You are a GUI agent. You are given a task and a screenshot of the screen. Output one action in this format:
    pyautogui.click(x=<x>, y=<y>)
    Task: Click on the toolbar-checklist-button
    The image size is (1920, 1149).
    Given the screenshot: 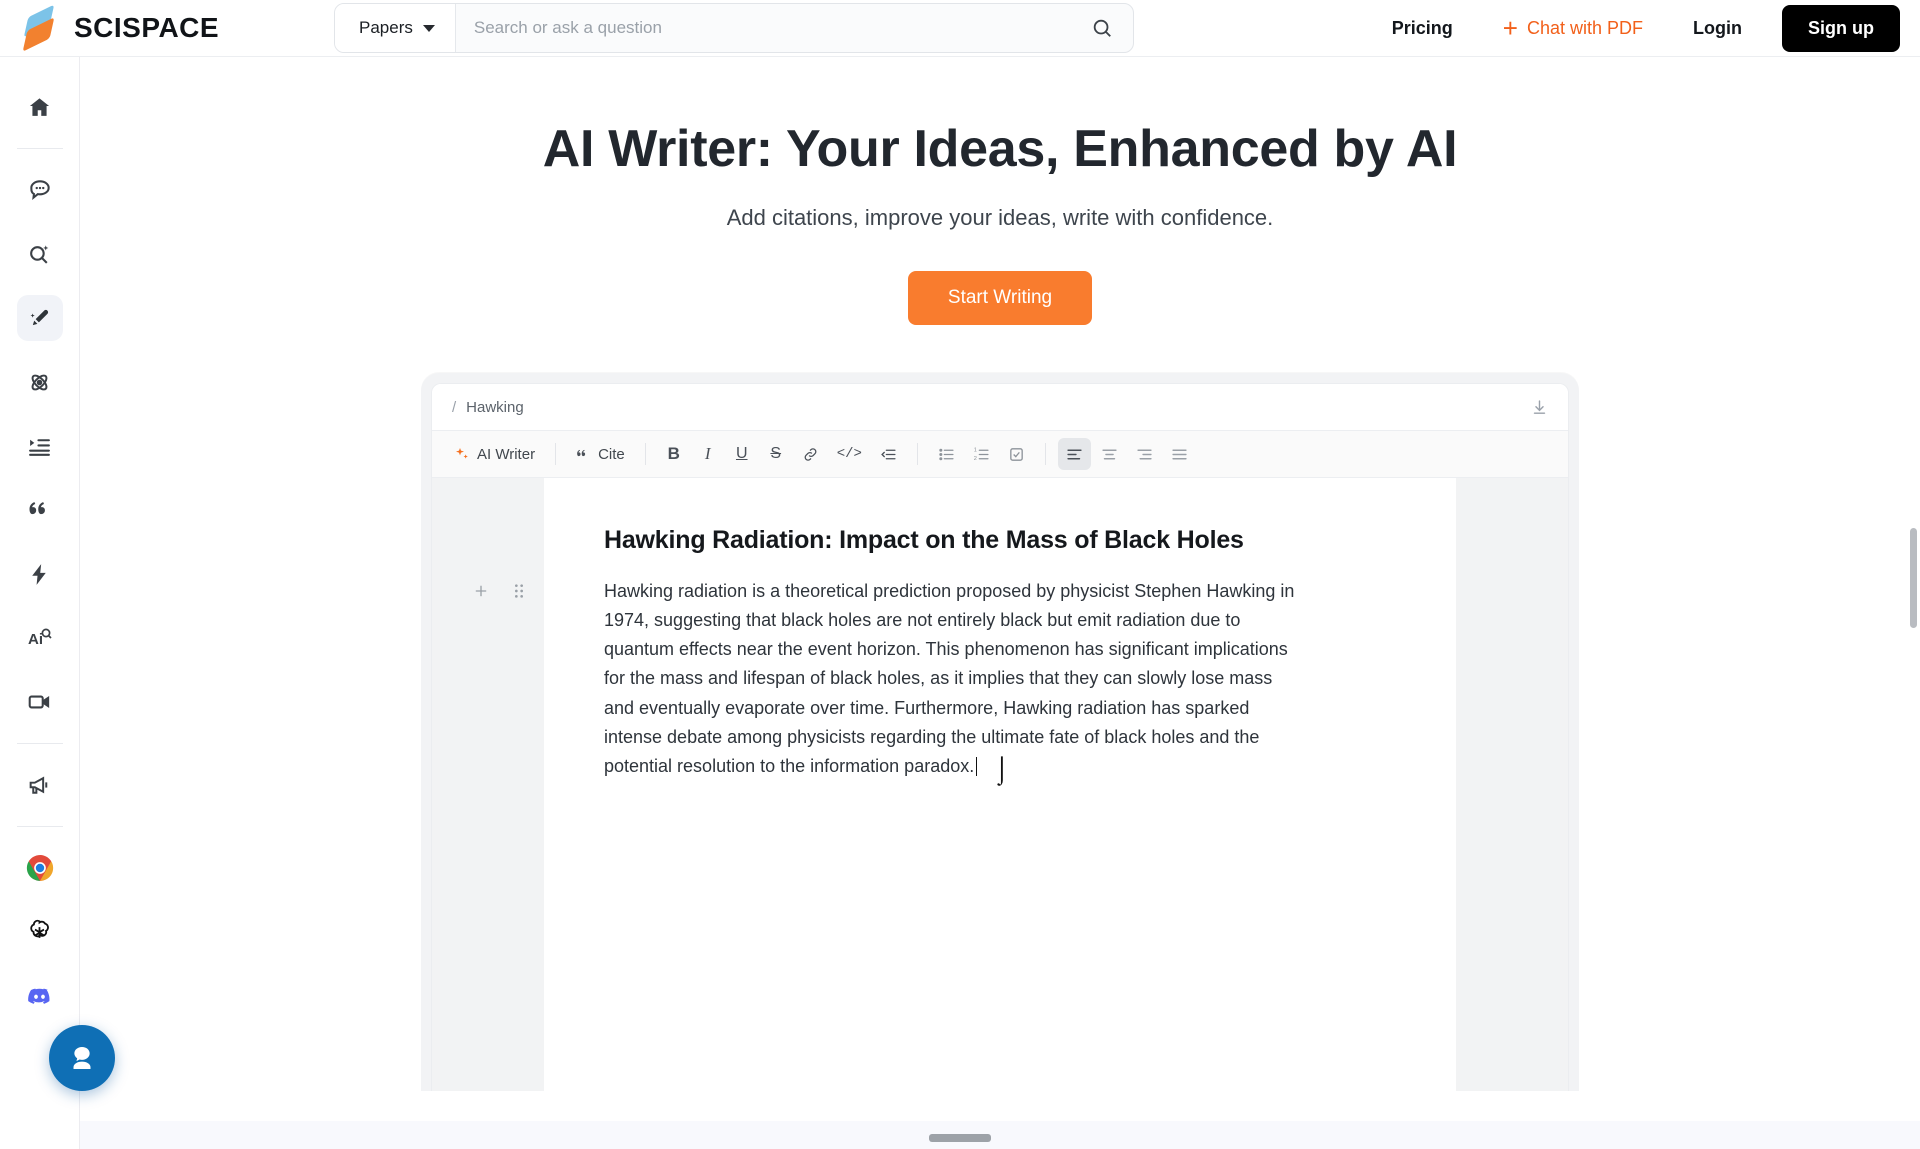 What is the action you would take?
    pyautogui.click(x=1016, y=454)
    